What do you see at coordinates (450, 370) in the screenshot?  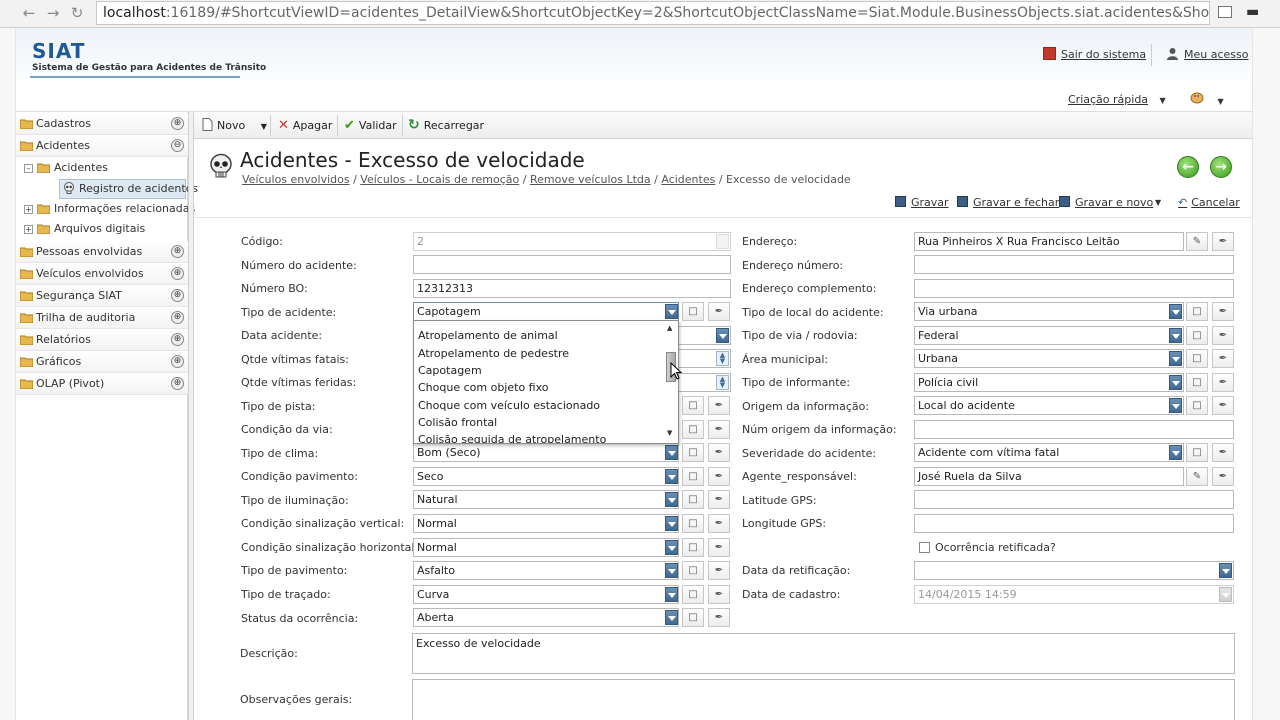 I see `dropdown-option: Capotagem` at bounding box center [450, 370].